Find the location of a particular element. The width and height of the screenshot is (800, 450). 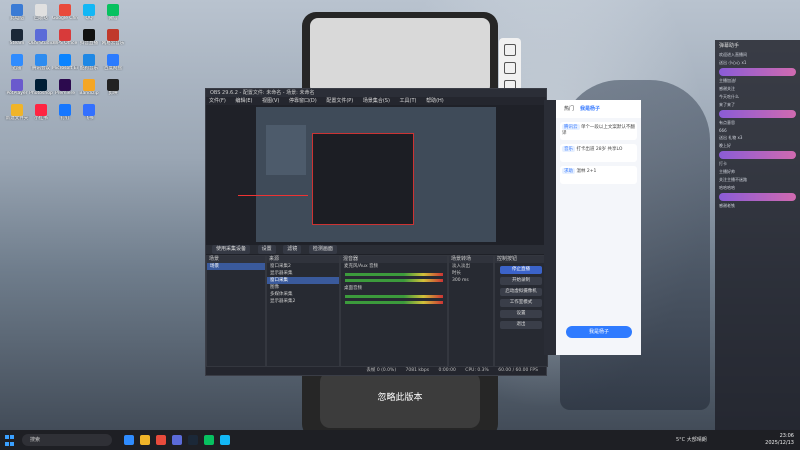

scenes-dock-title: 场景 is located at coordinates (236, 259).